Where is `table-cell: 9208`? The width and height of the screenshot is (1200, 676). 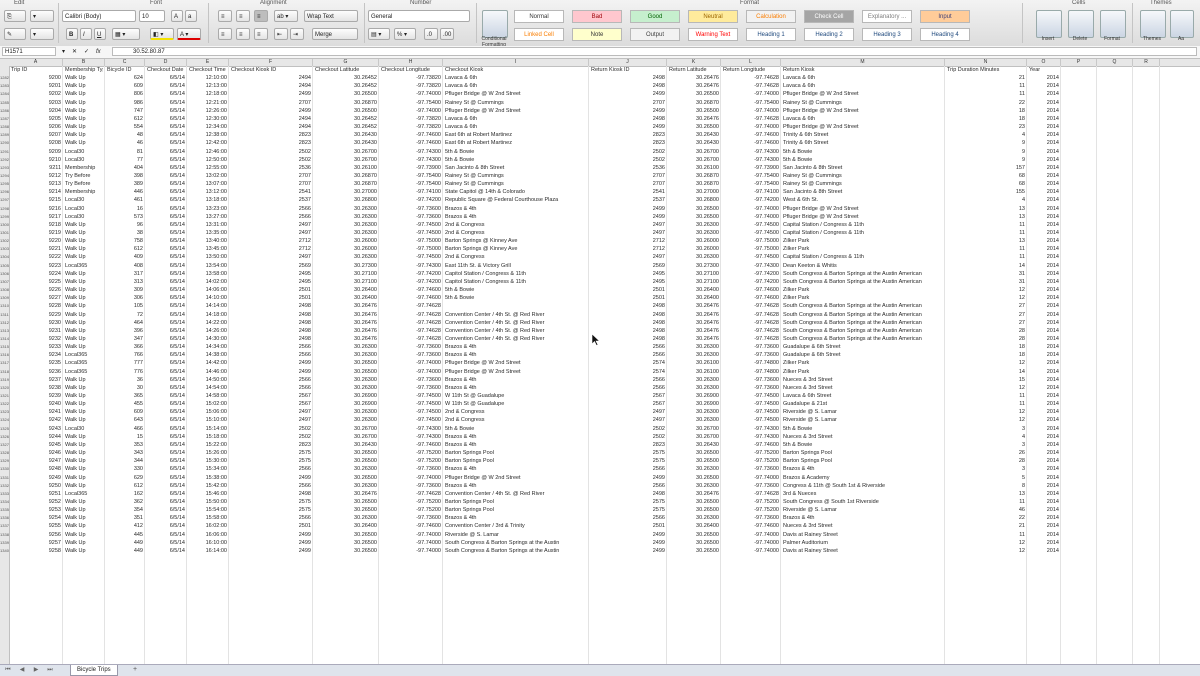 table-cell: 9208 is located at coordinates (36, 143).